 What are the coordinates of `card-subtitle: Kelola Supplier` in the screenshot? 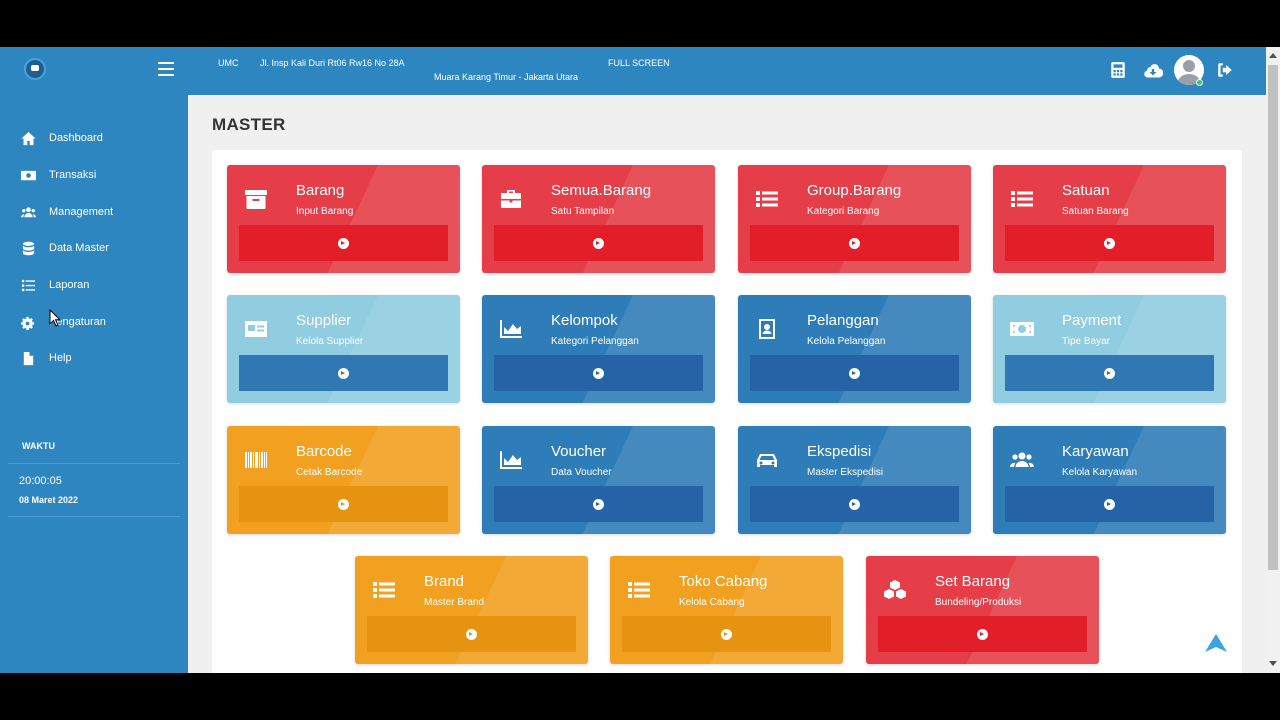 It's located at (330, 341).